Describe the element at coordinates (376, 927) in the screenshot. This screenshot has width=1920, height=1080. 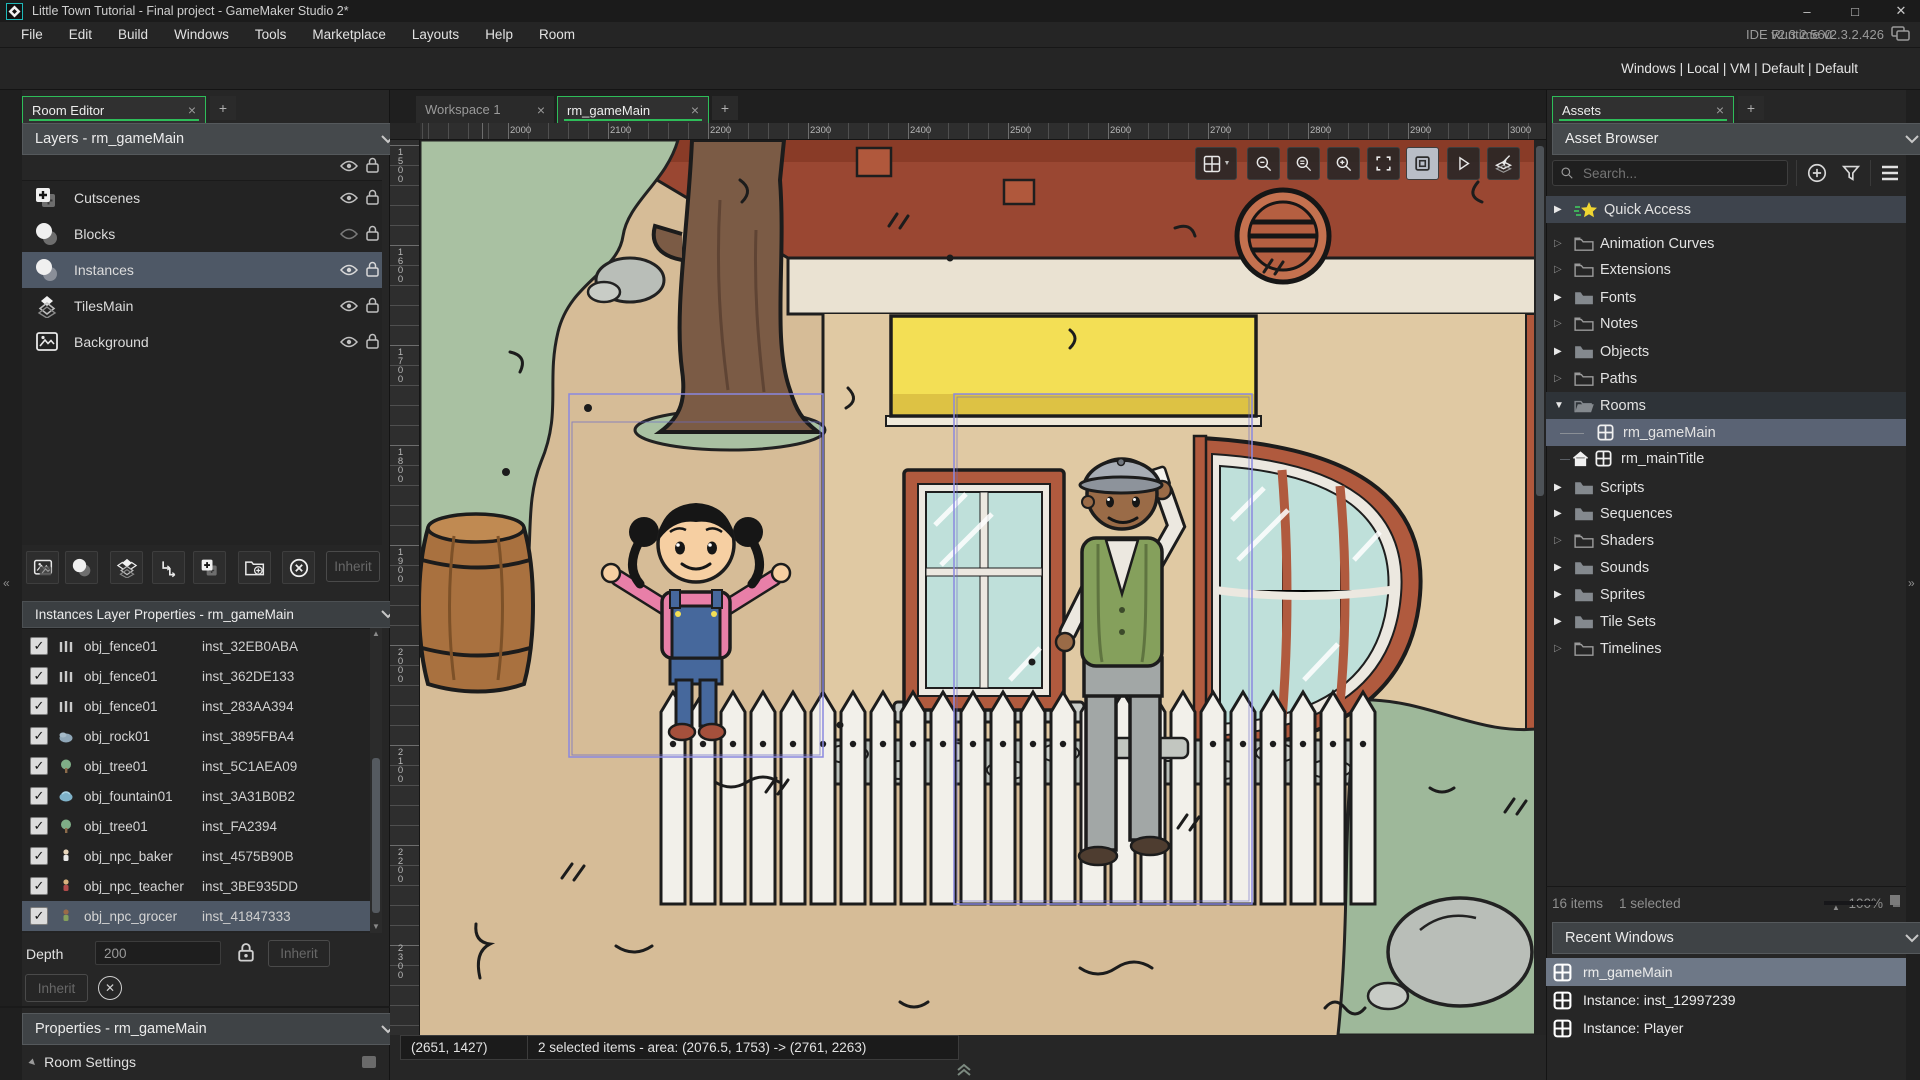
I see `scroll-down-icon: ▼` at that location.